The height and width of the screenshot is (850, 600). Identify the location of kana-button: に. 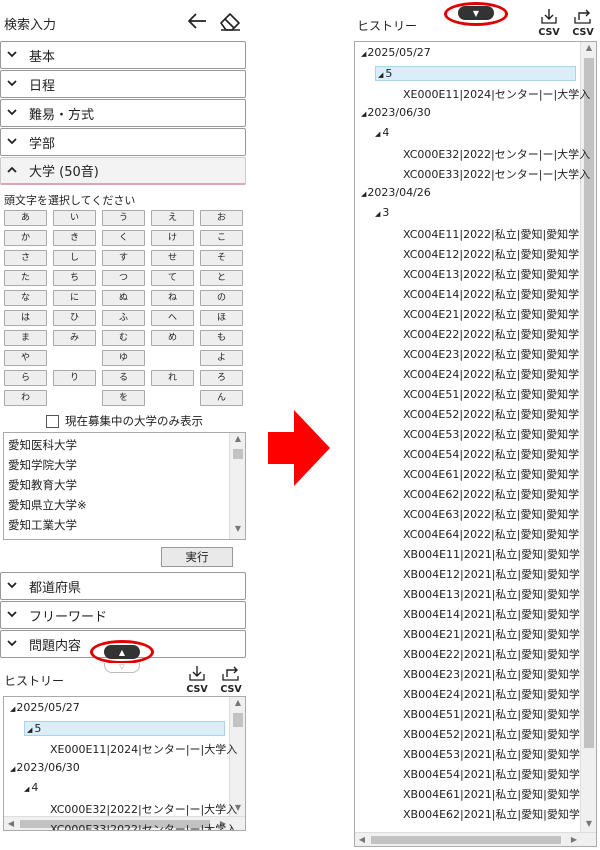
(74, 298).